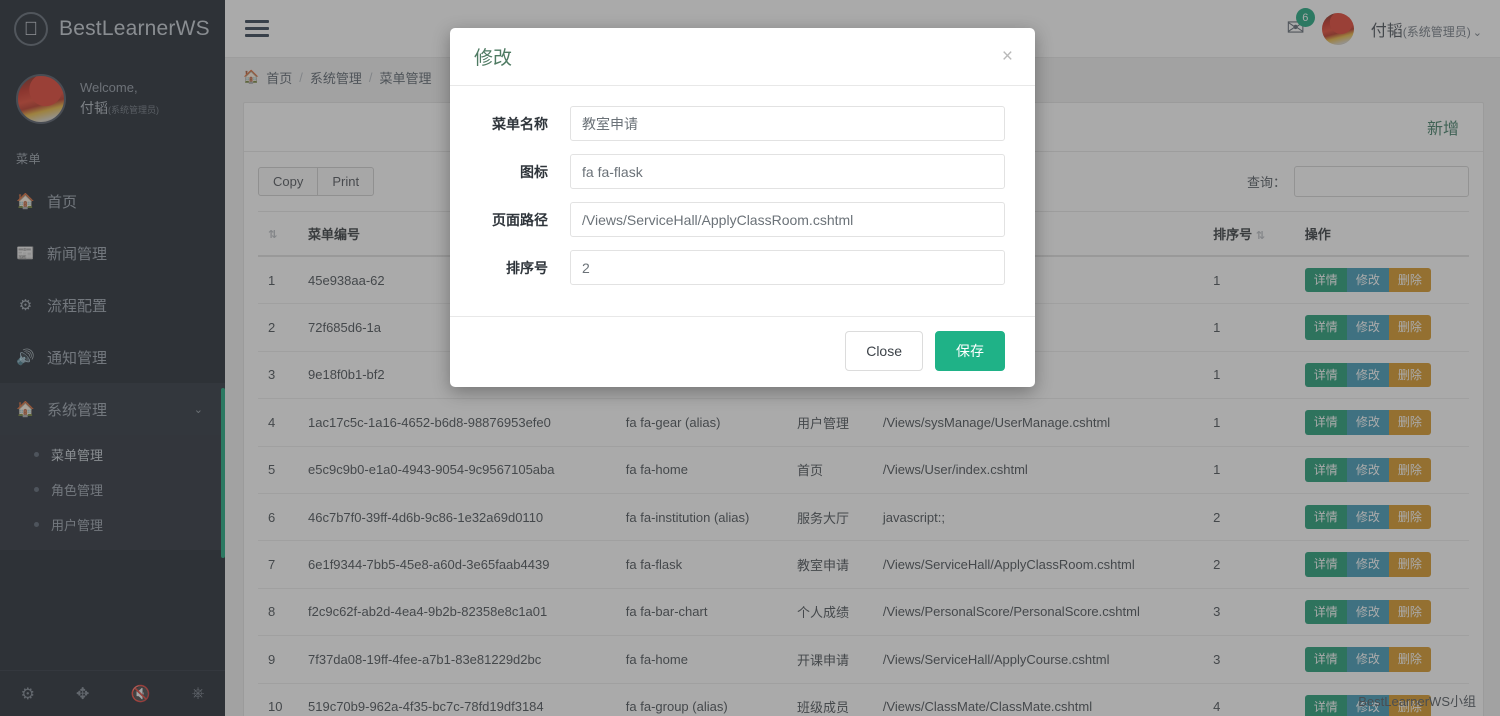  I want to click on modal-title: 修改, so click(493, 58).